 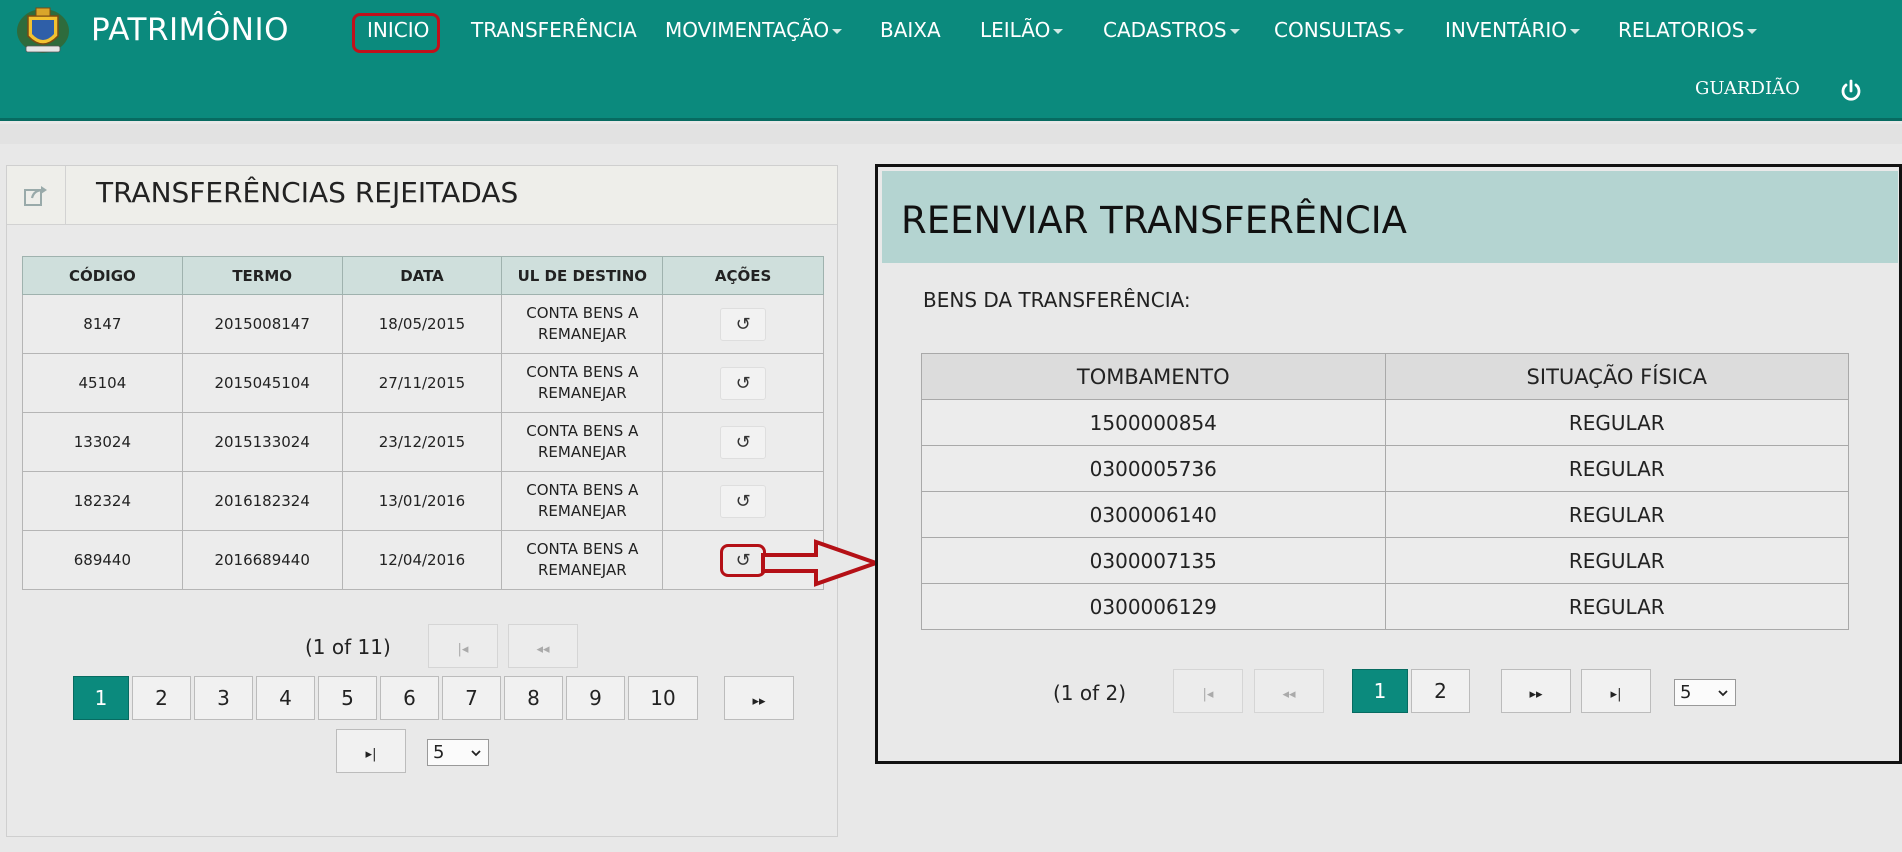 I want to click on cell-termo: 2016689440, so click(x=262, y=560).